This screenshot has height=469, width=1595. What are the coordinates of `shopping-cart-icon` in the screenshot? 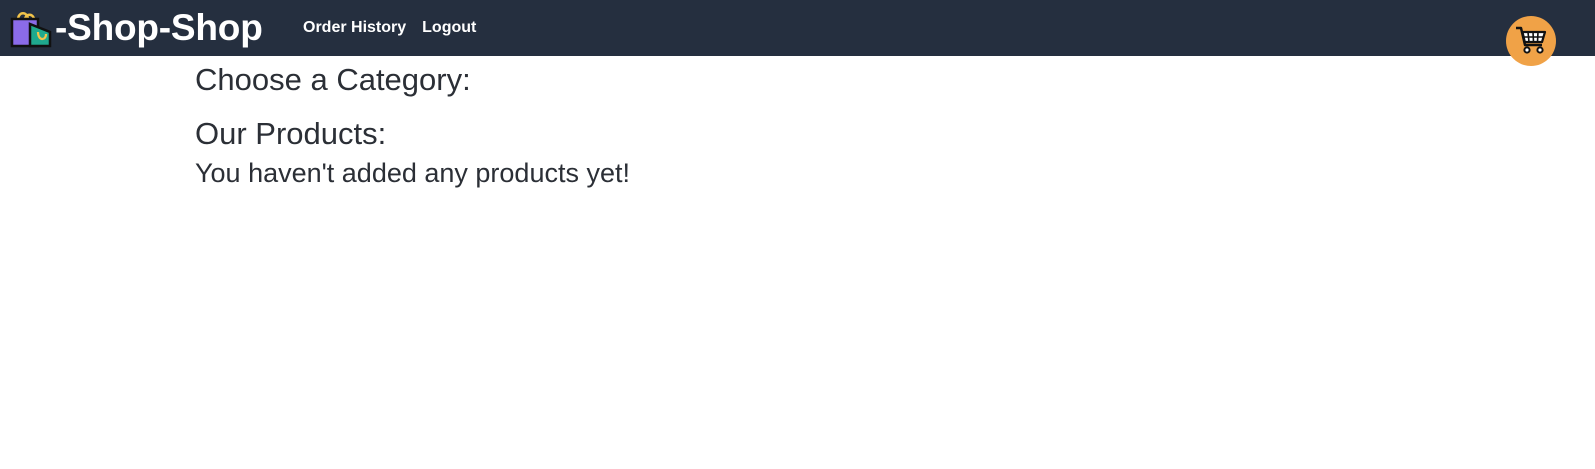 It's located at (1531, 41).